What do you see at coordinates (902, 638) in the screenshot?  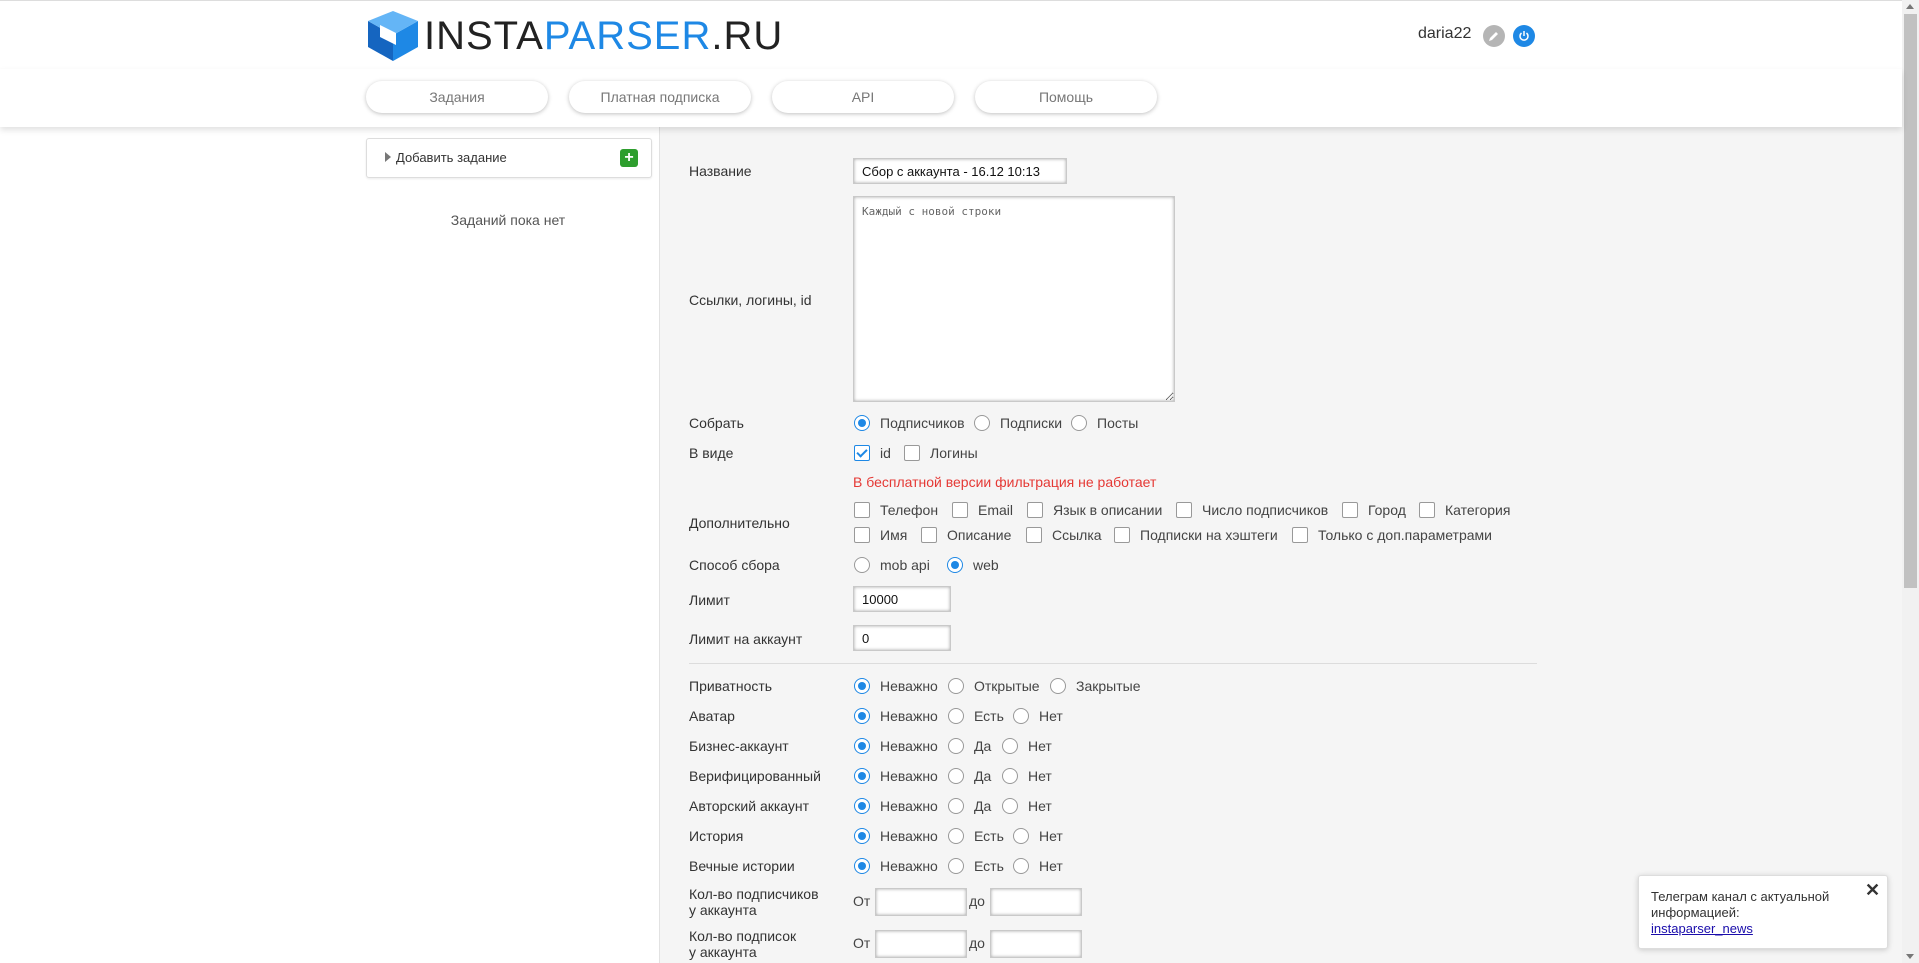 I see `limit-account-input` at bounding box center [902, 638].